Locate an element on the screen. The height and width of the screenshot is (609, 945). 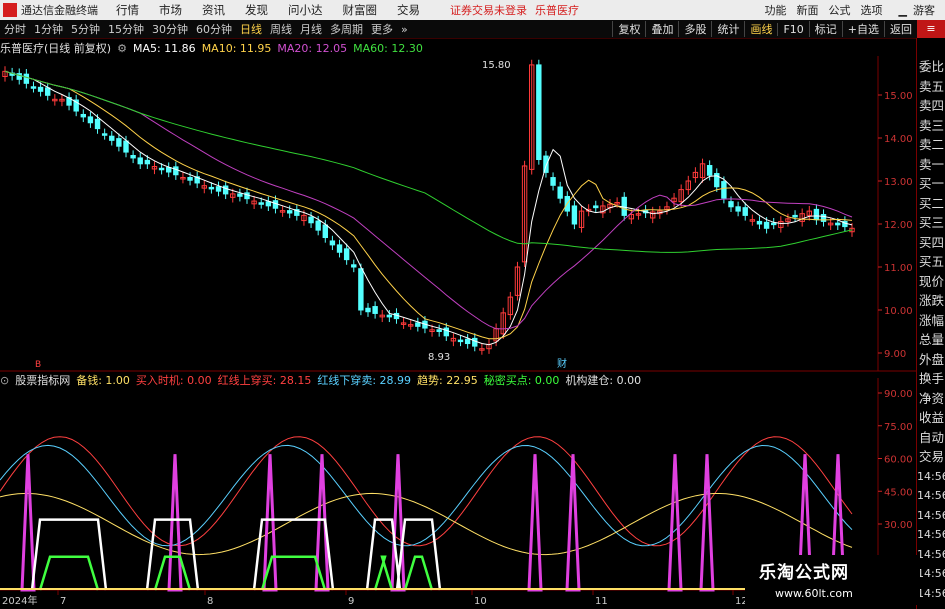
menu-zixun: 资讯 is located at coordinates (213, 10).